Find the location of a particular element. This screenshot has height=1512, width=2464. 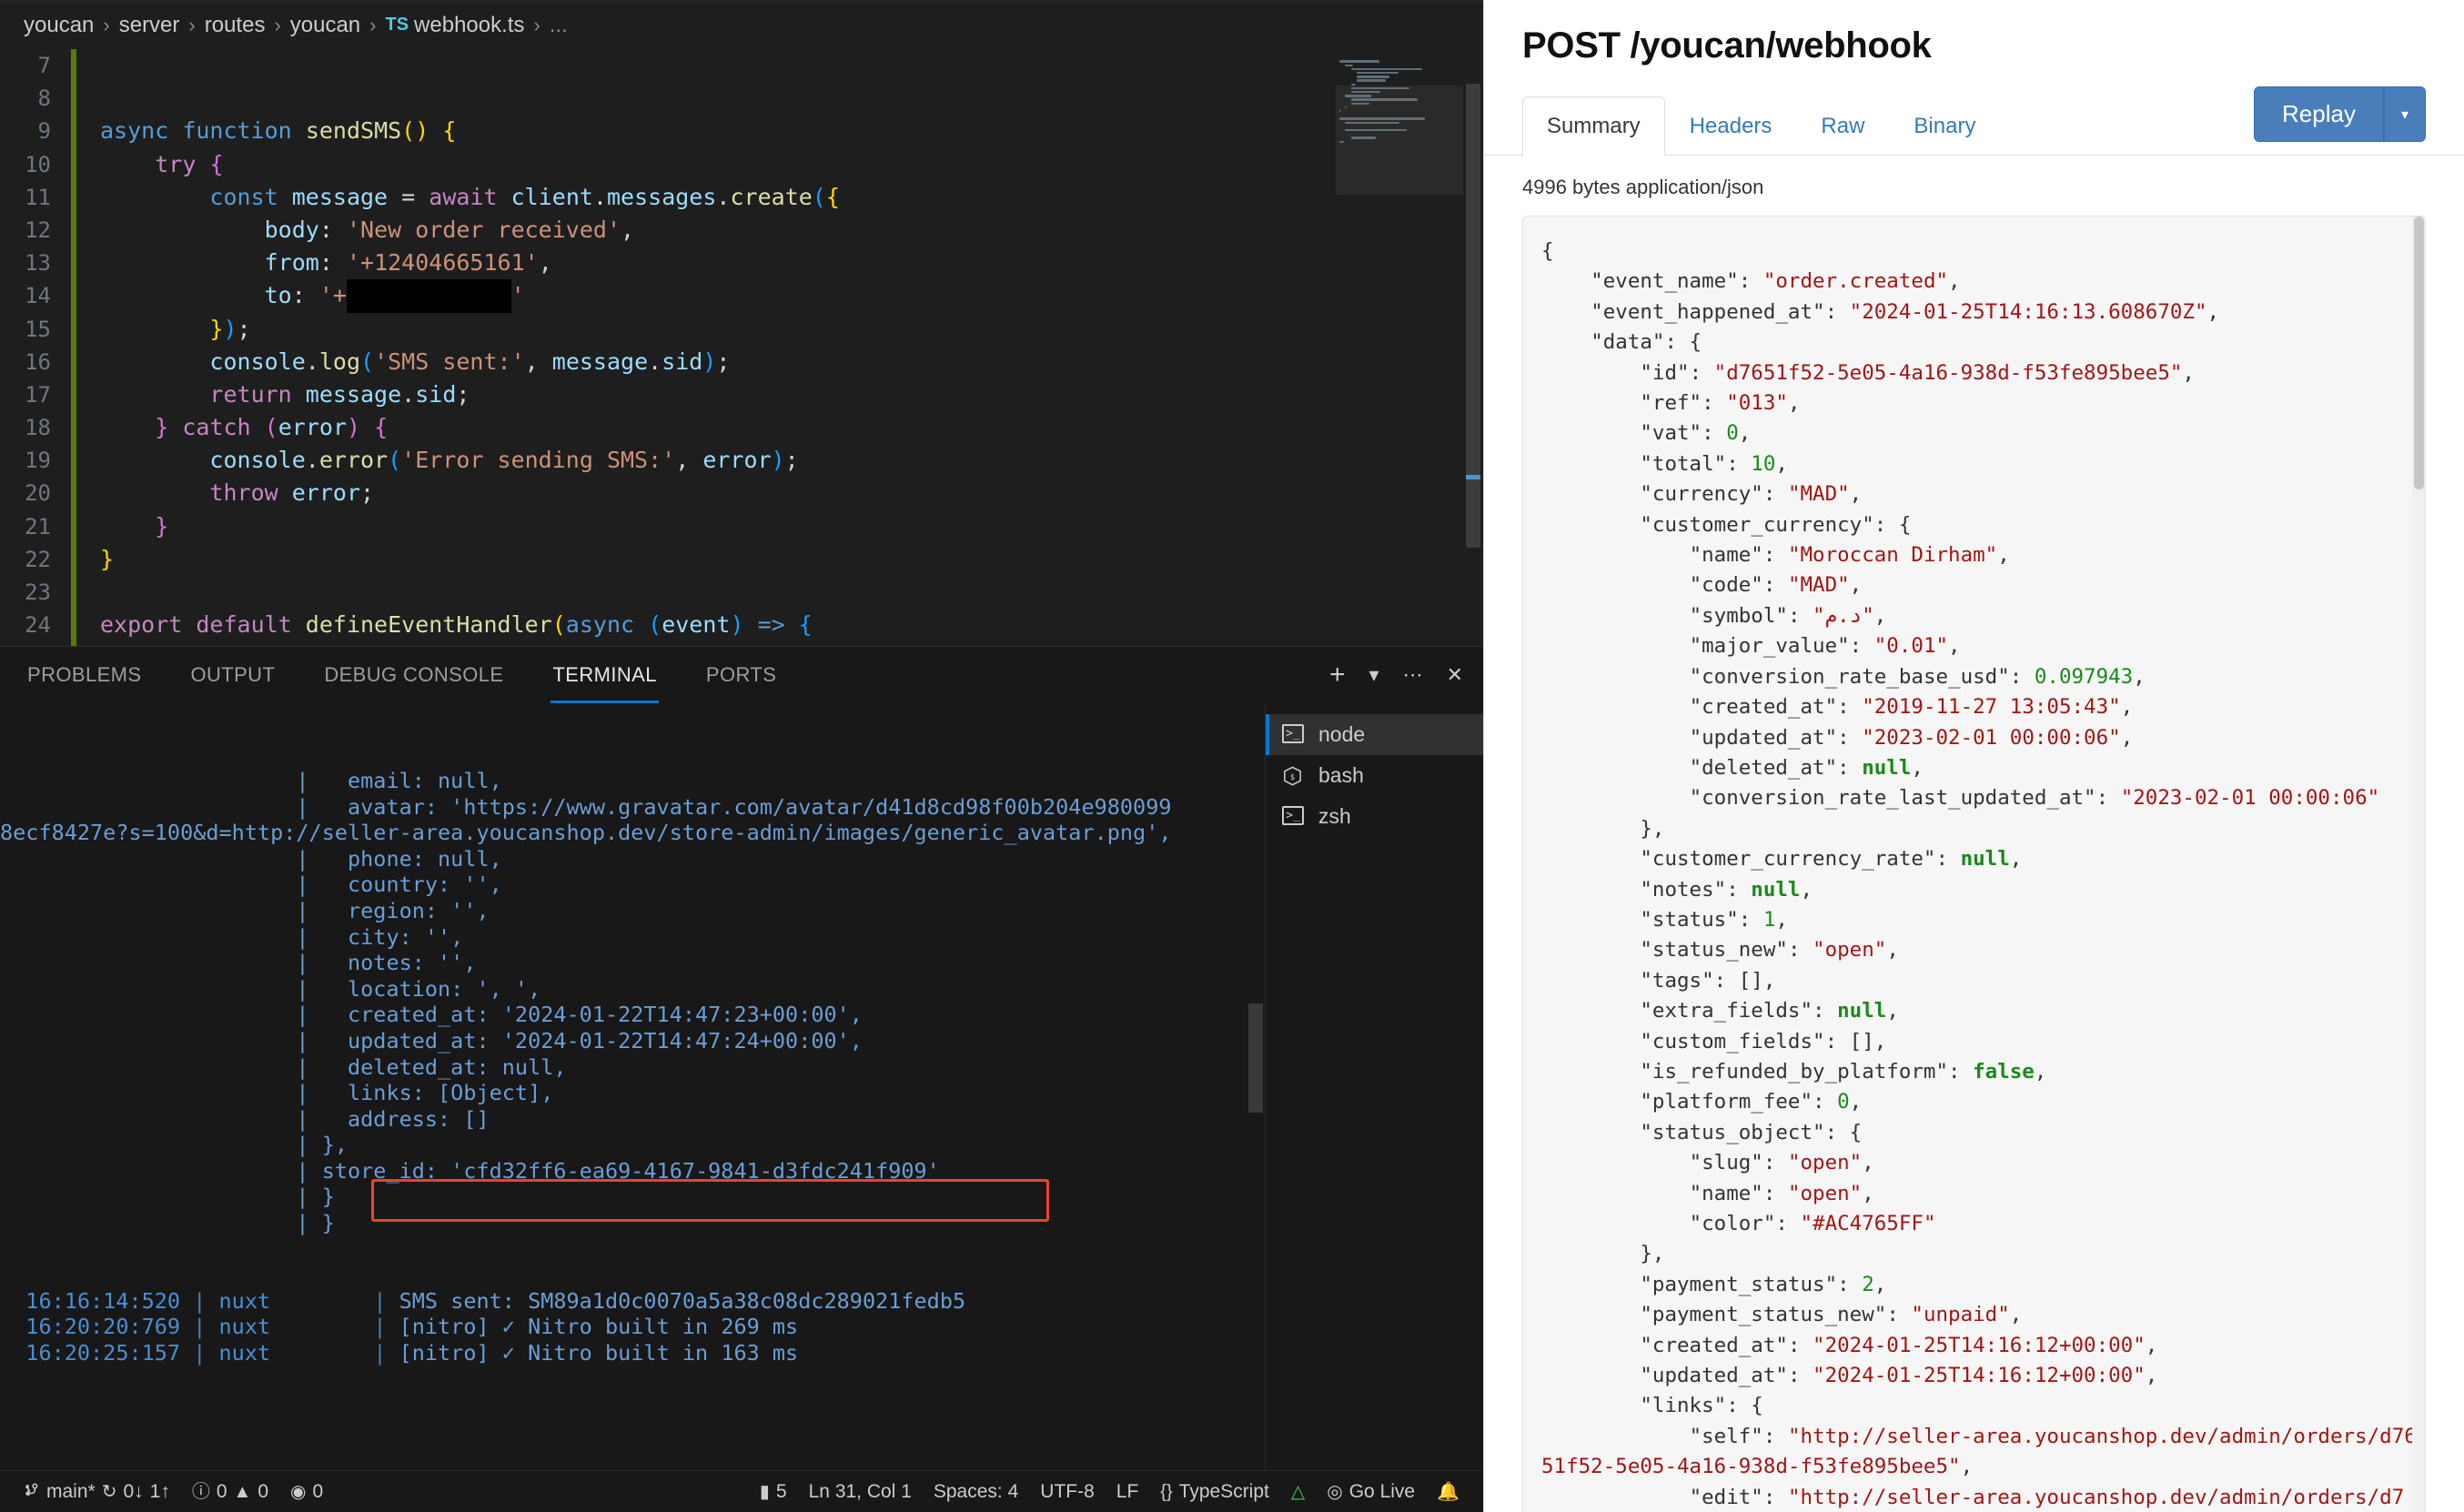

breadcrumb-segment-server: server is located at coordinates (149, 26).